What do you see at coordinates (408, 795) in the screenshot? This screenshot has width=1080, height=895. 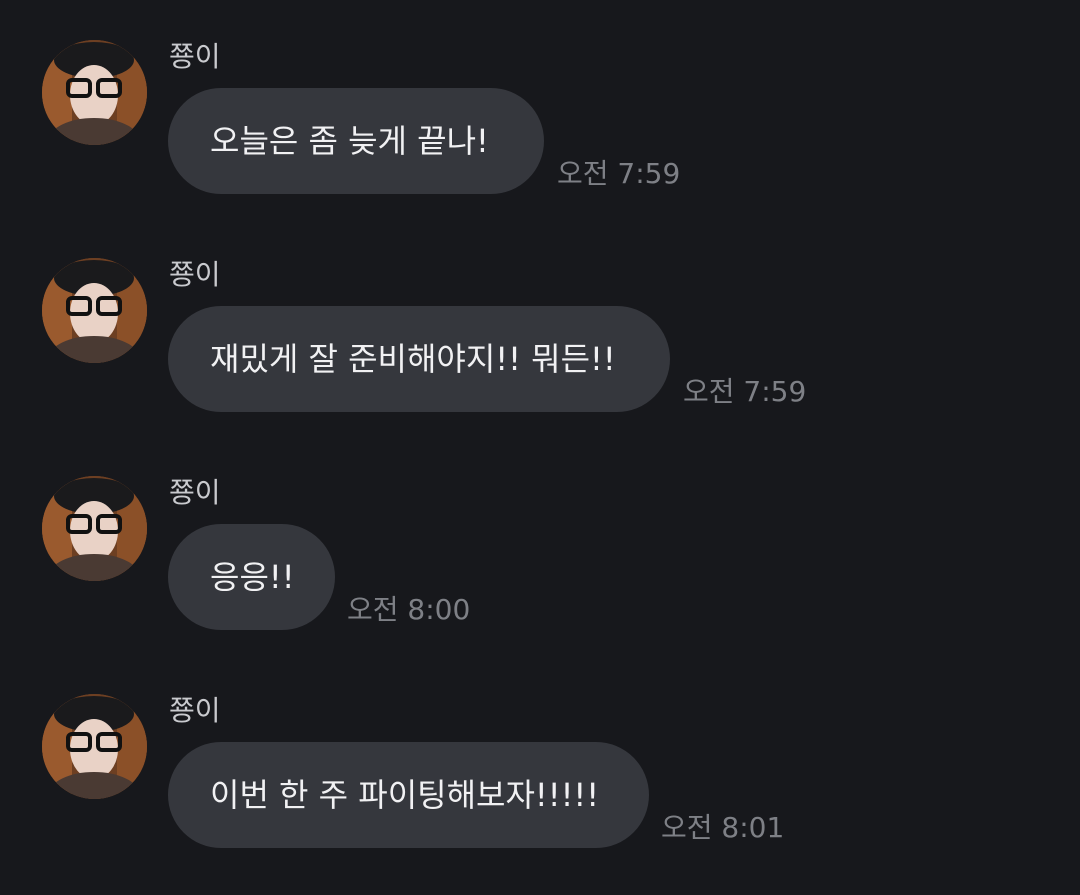 I see `message-bubble: 이번 한 주 파이팅해보자!!!!!` at bounding box center [408, 795].